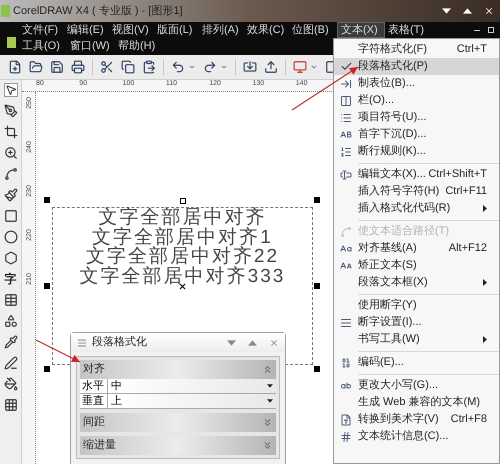 This screenshot has height=464, width=500. What do you see at coordinates (346, 174) in the screenshot?
I see `text-cursor-icon` at bounding box center [346, 174].